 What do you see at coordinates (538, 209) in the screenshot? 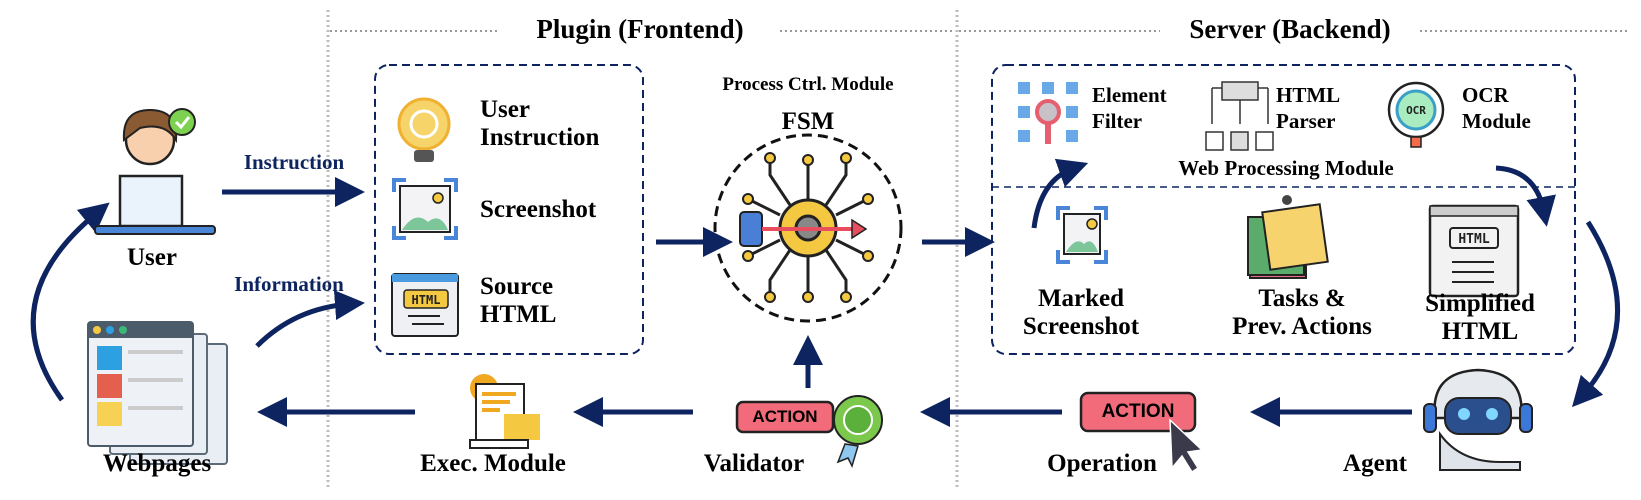
I see `screenshot-label: Screenshot` at bounding box center [538, 209].